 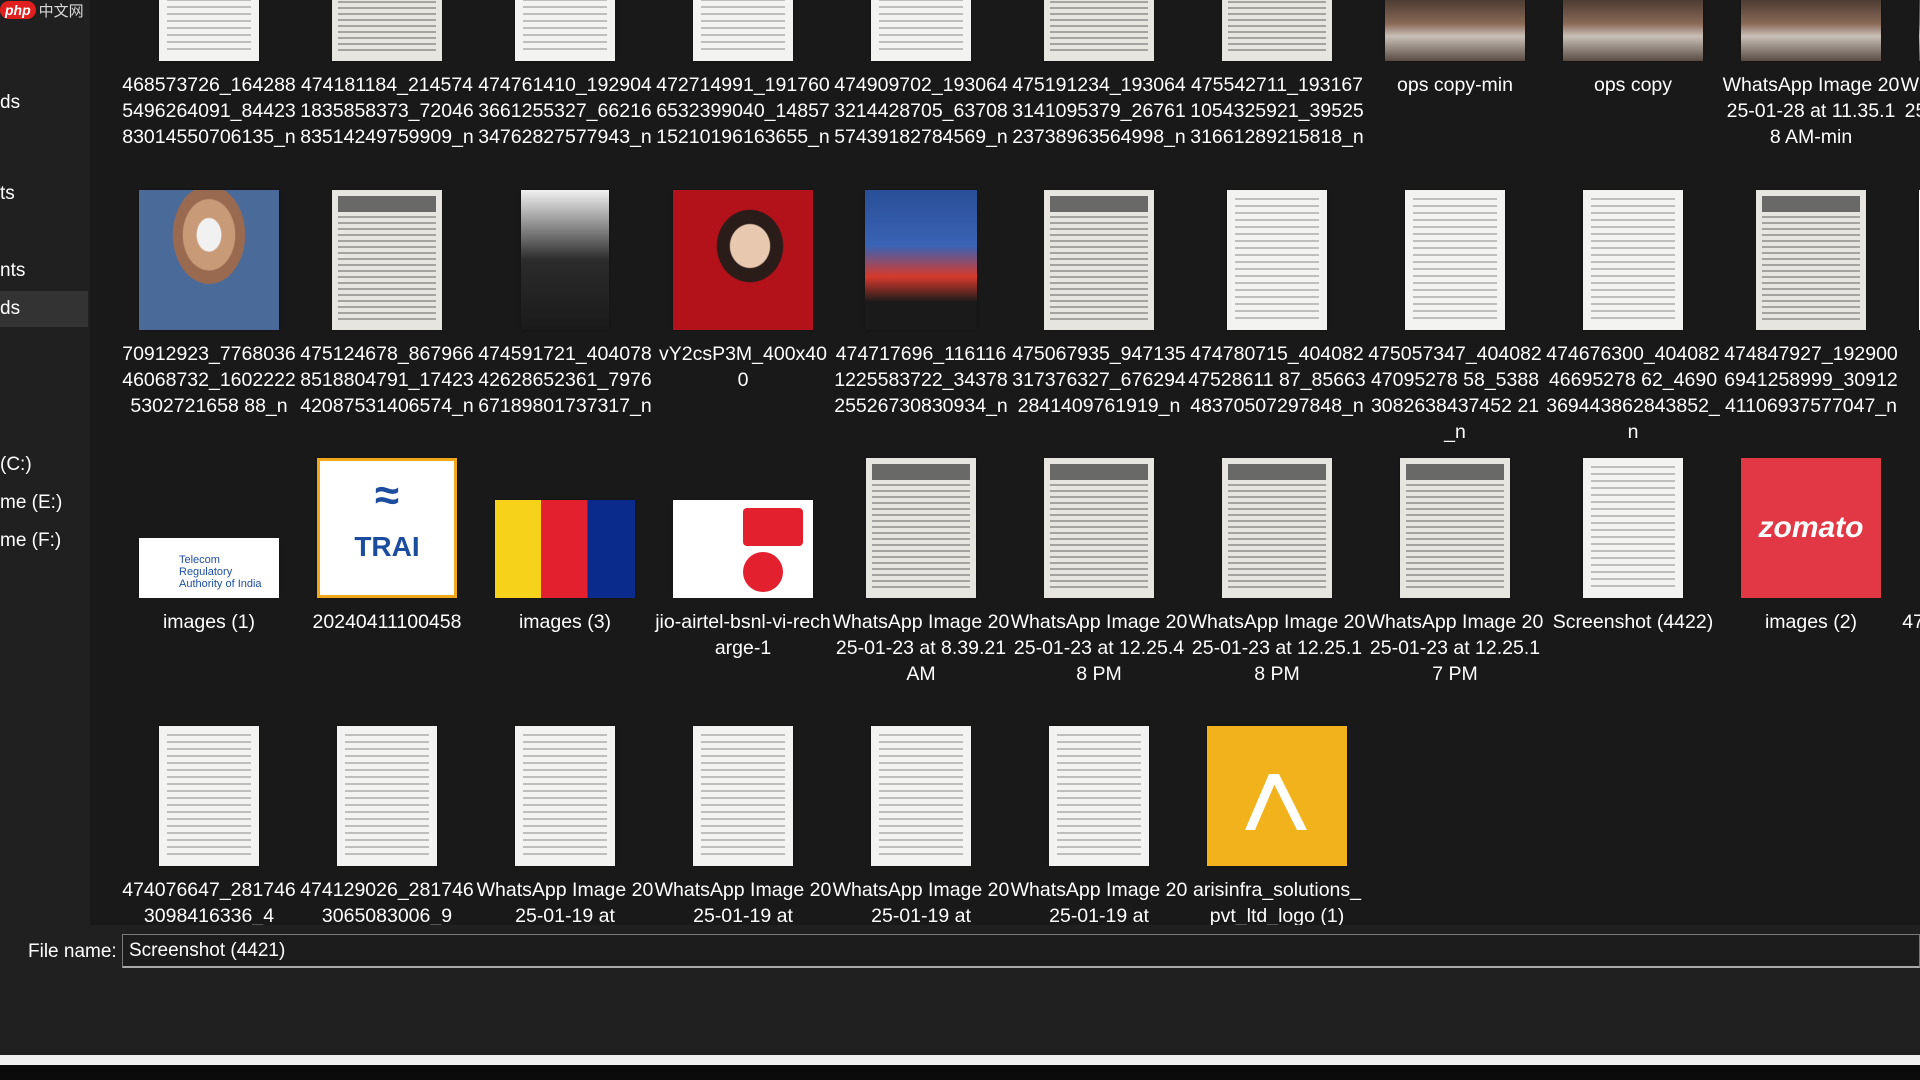 I want to click on file-item: Screenshot (4422), so click(x=1633, y=462).